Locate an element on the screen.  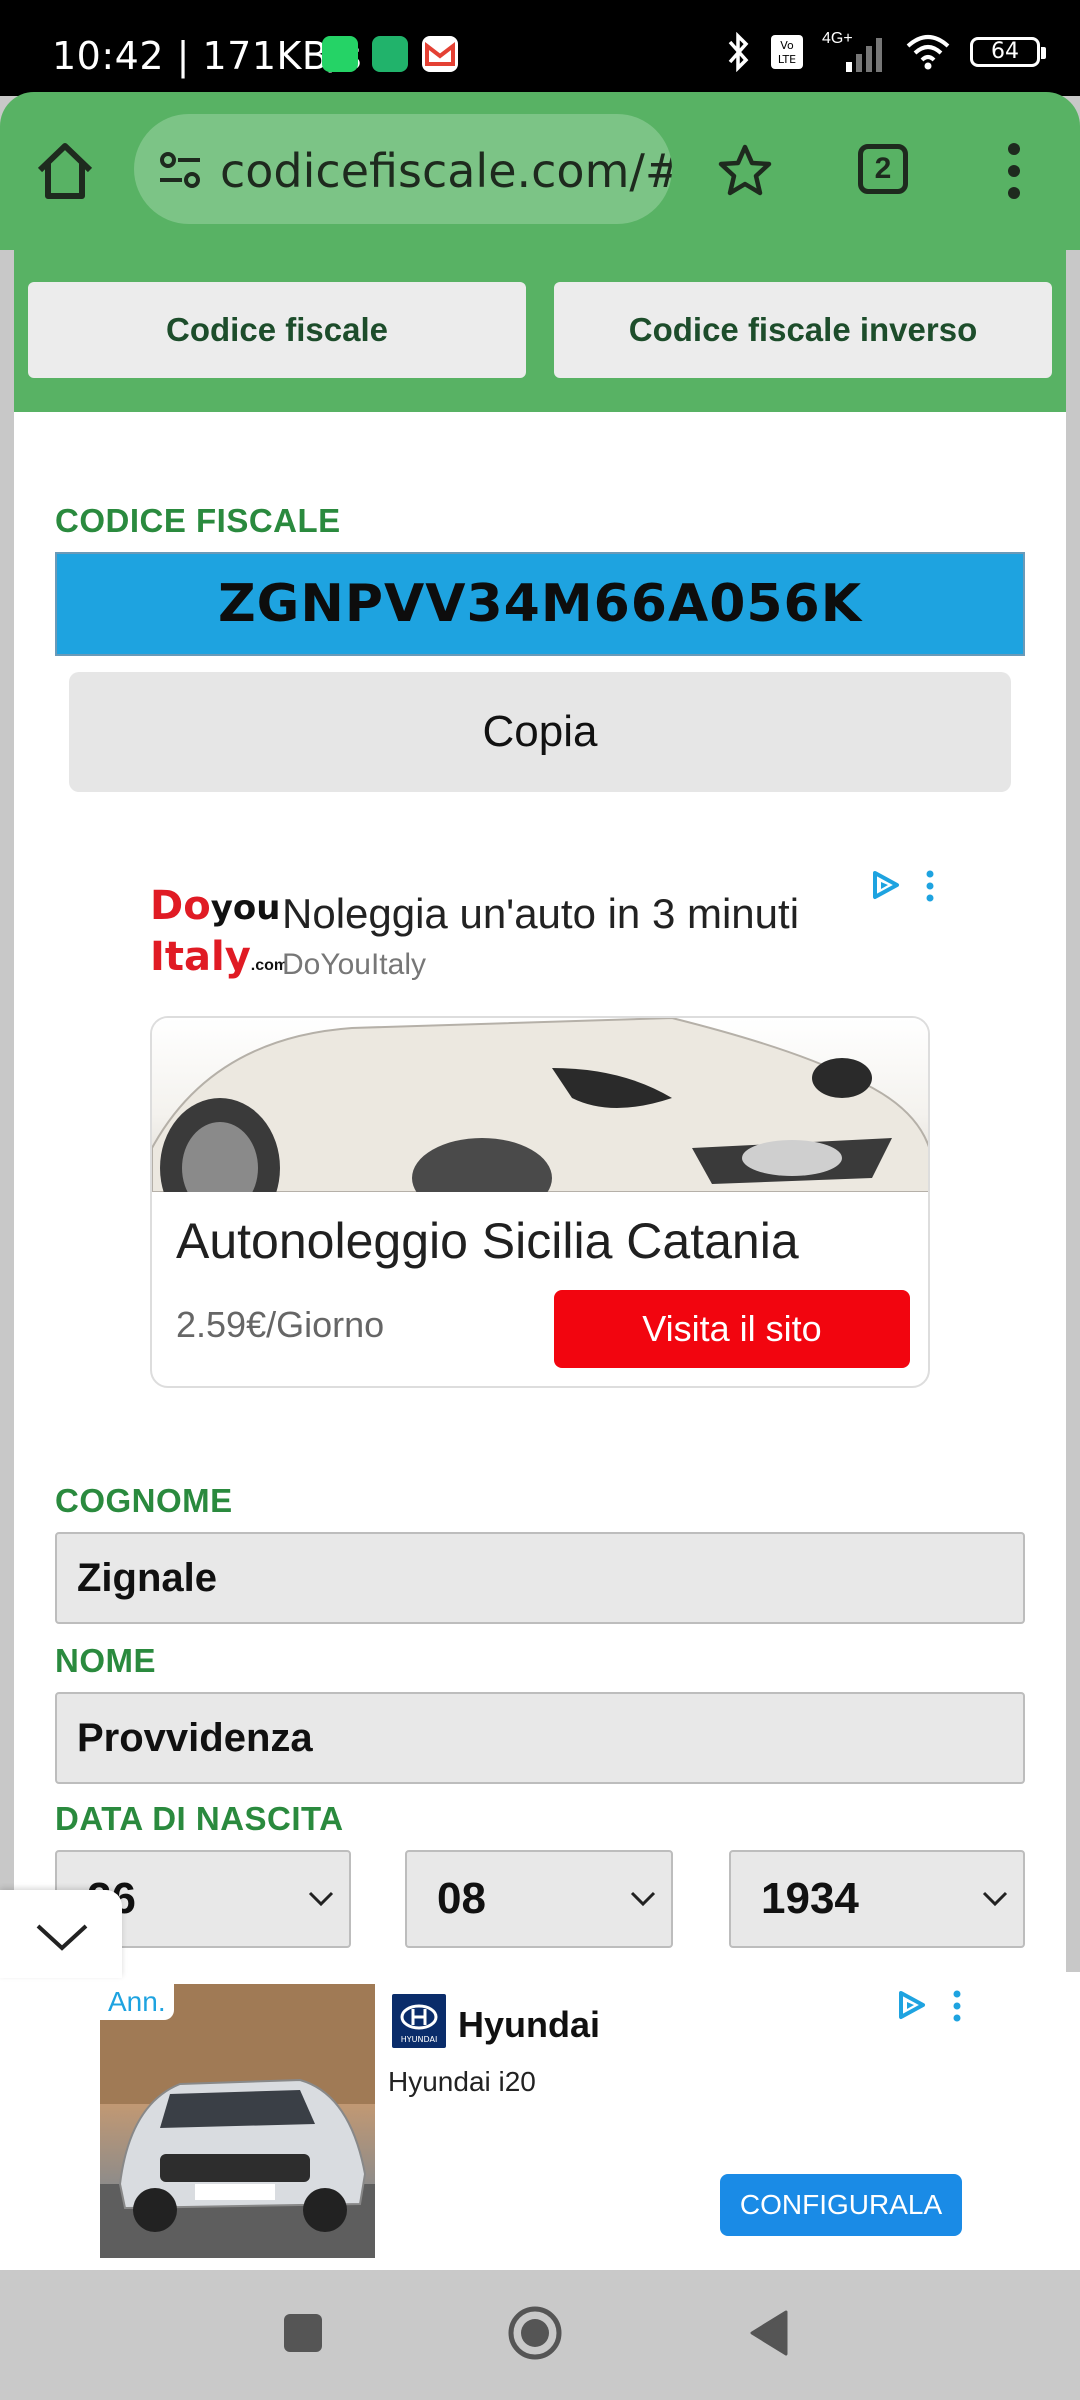
copy-button: Copia is located at coordinates (540, 732).